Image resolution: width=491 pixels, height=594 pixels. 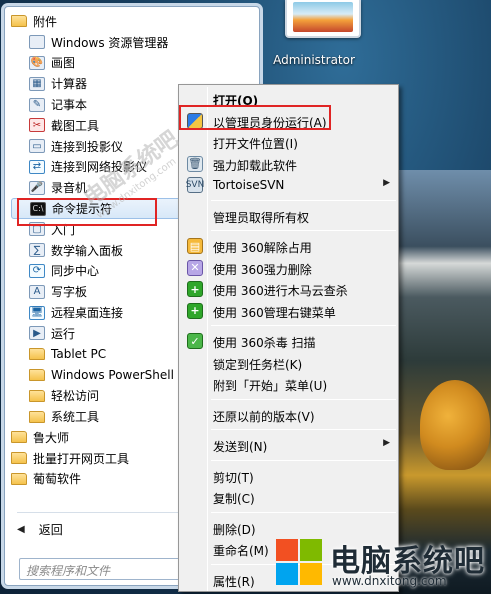 What do you see at coordinates (195, 120) in the screenshot?
I see `uac-shield-icon` at bounding box center [195, 120].